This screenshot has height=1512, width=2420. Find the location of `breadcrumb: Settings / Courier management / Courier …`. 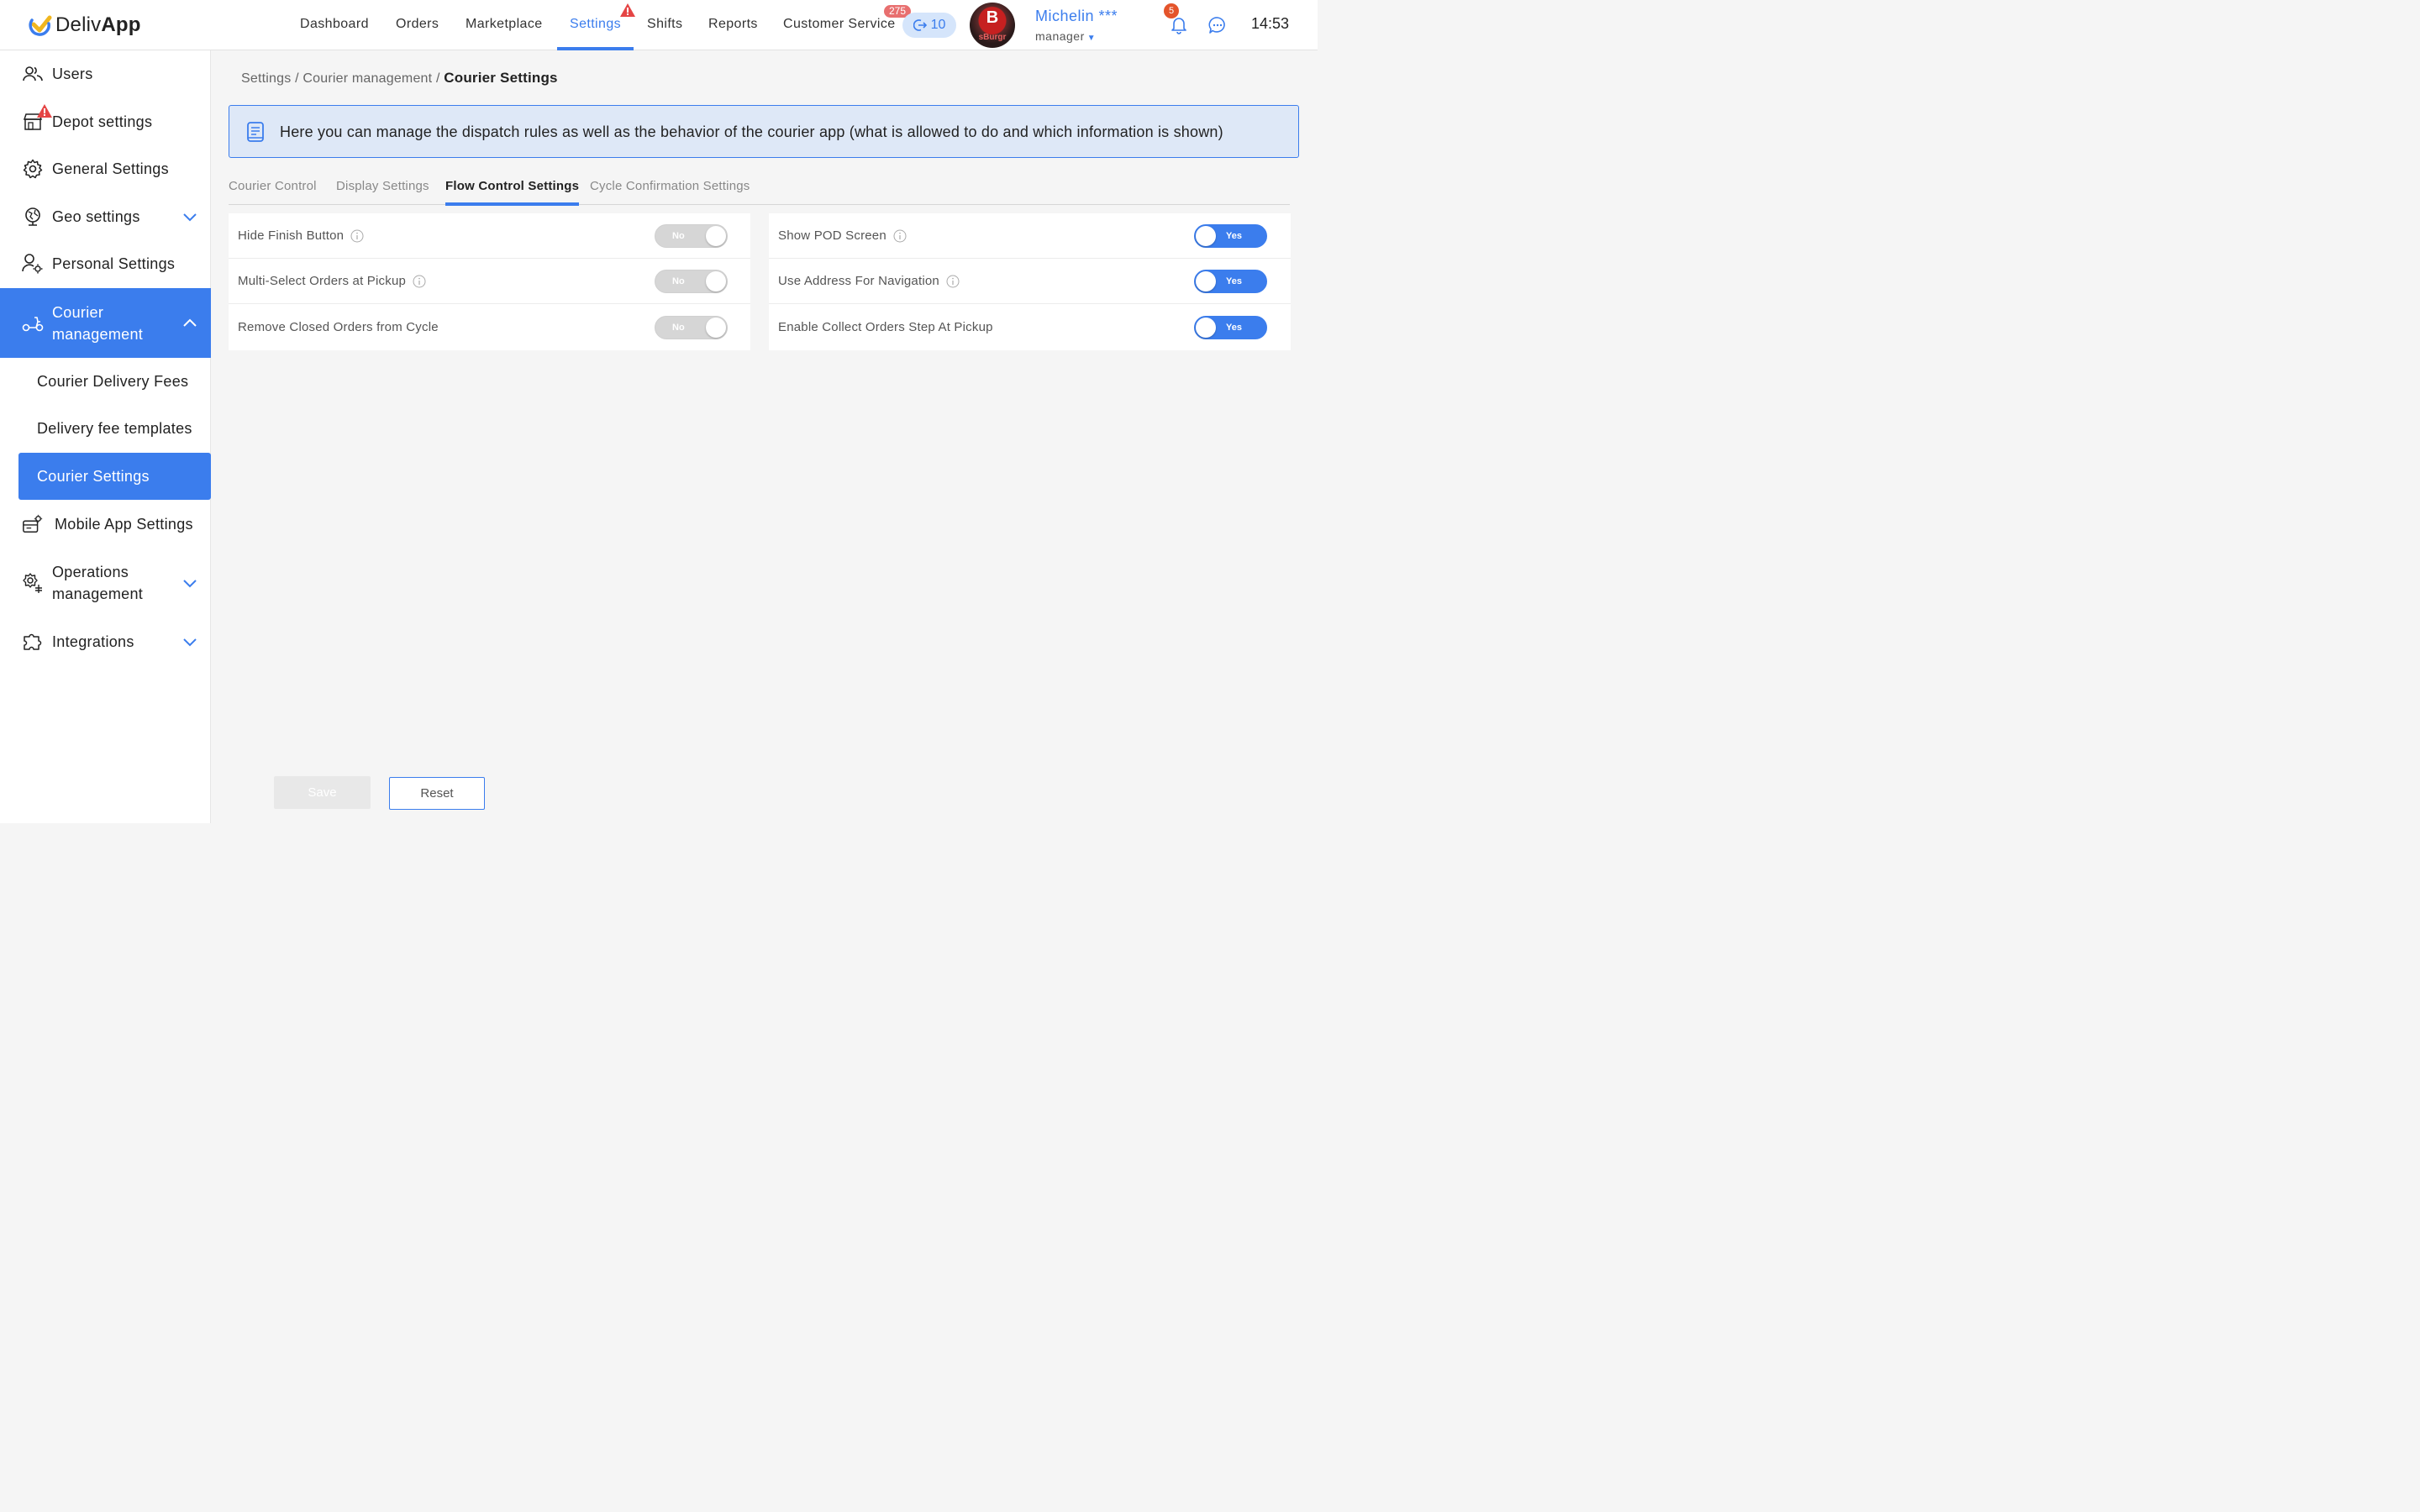

breadcrumb: Settings / Courier management / Courier … is located at coordinates (399, 78).